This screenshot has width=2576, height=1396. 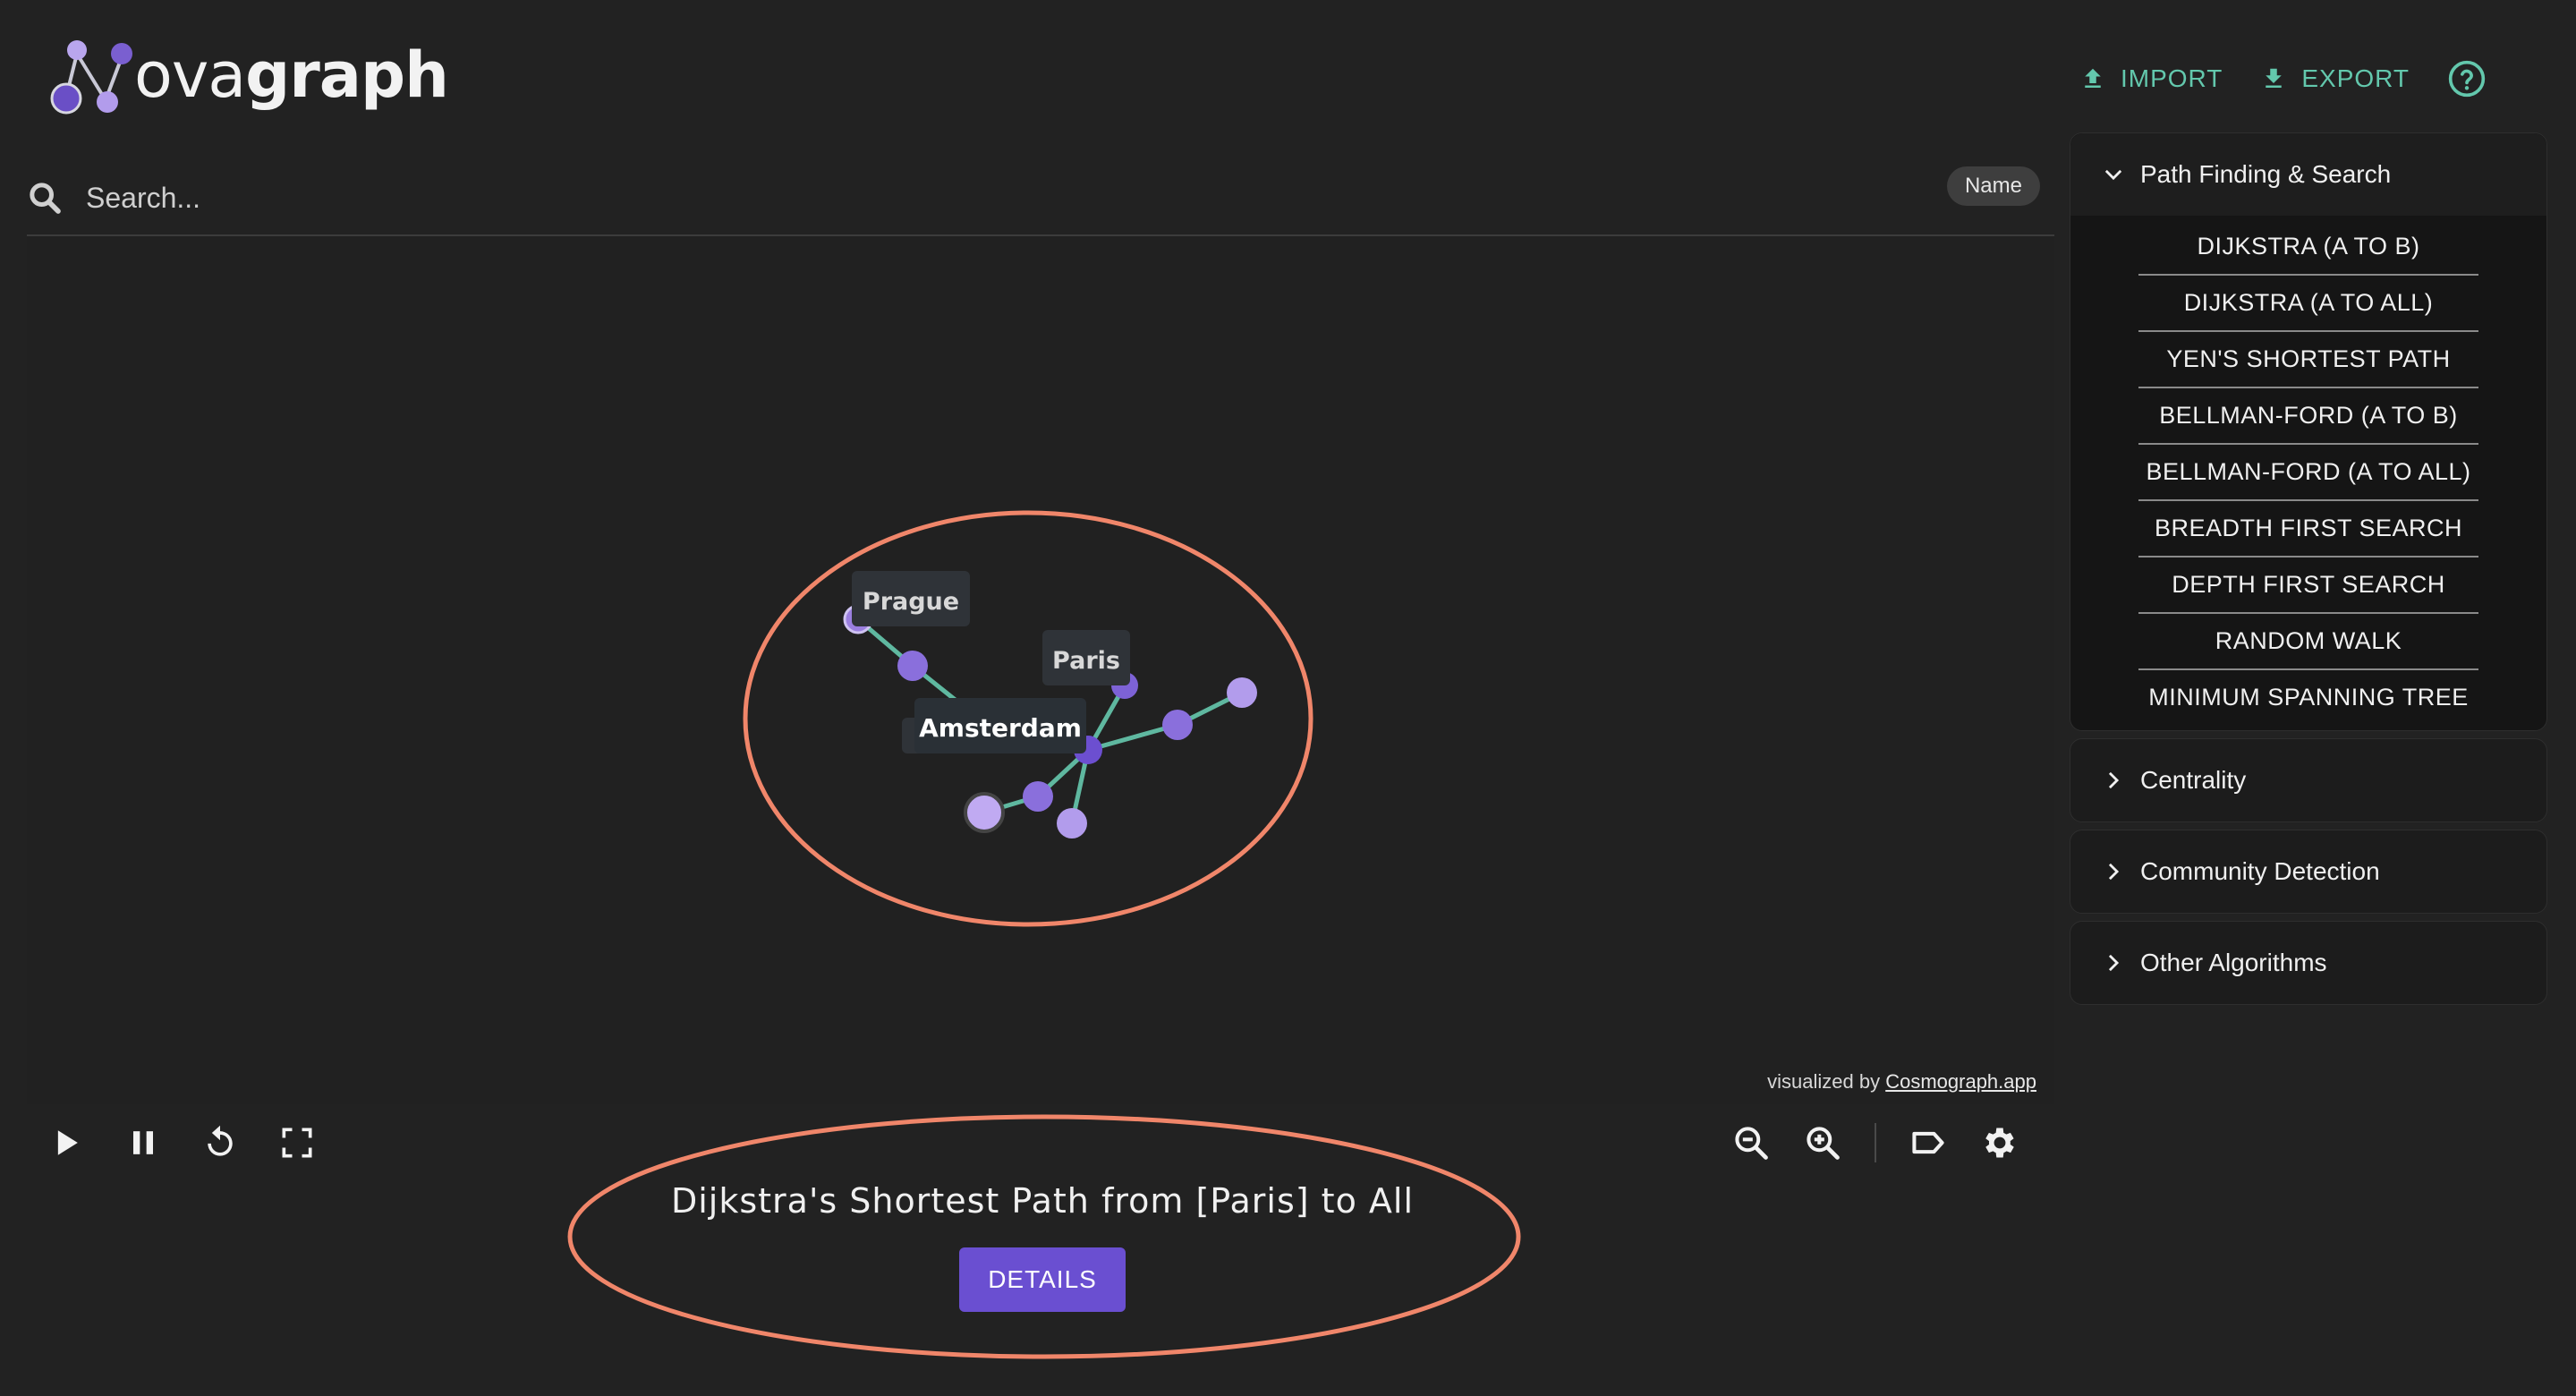 I want to click on section-label: Other Algorithms, so click(x=2233, y=962).